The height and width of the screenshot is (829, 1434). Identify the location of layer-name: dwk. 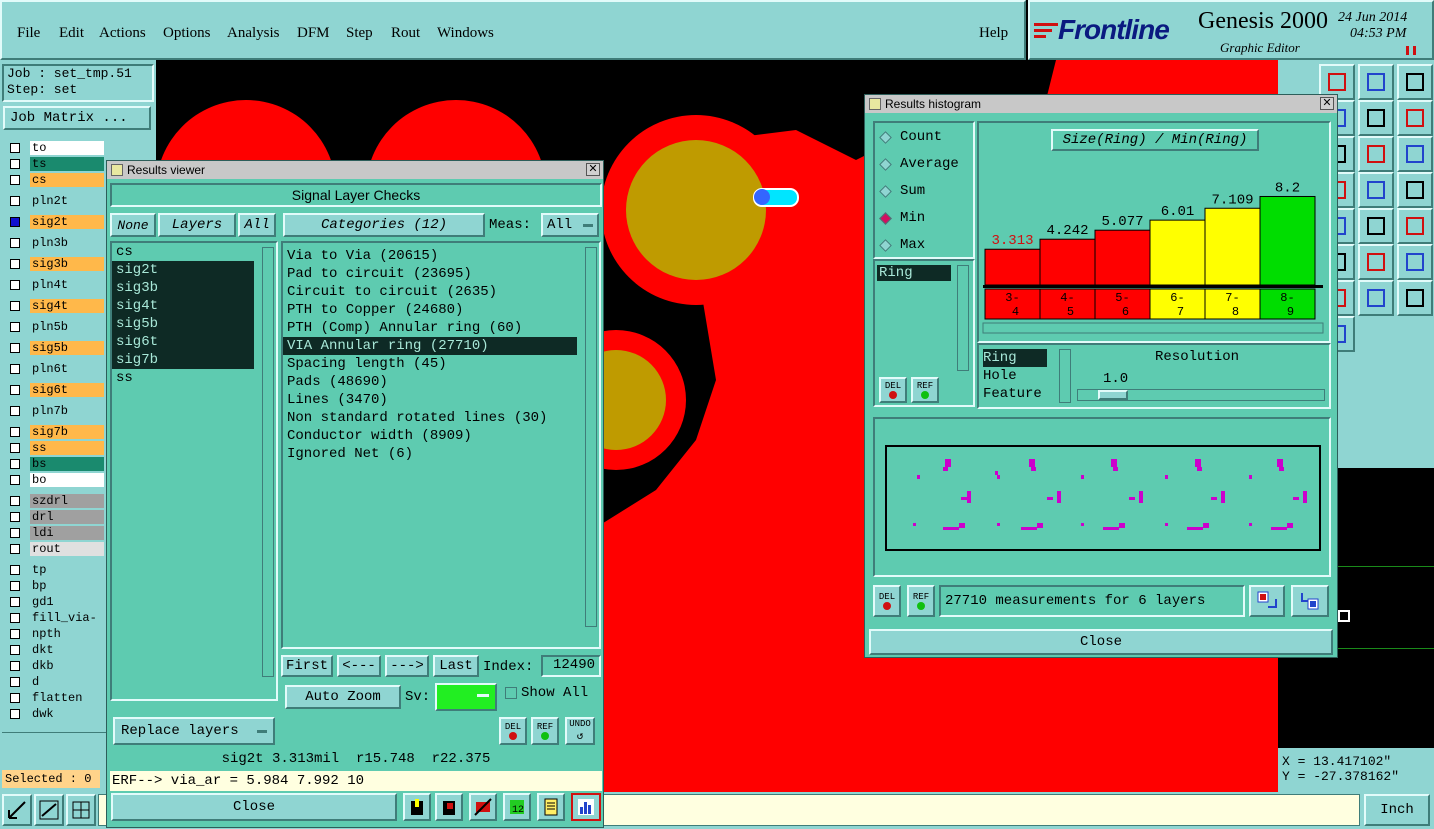
(67, 713).